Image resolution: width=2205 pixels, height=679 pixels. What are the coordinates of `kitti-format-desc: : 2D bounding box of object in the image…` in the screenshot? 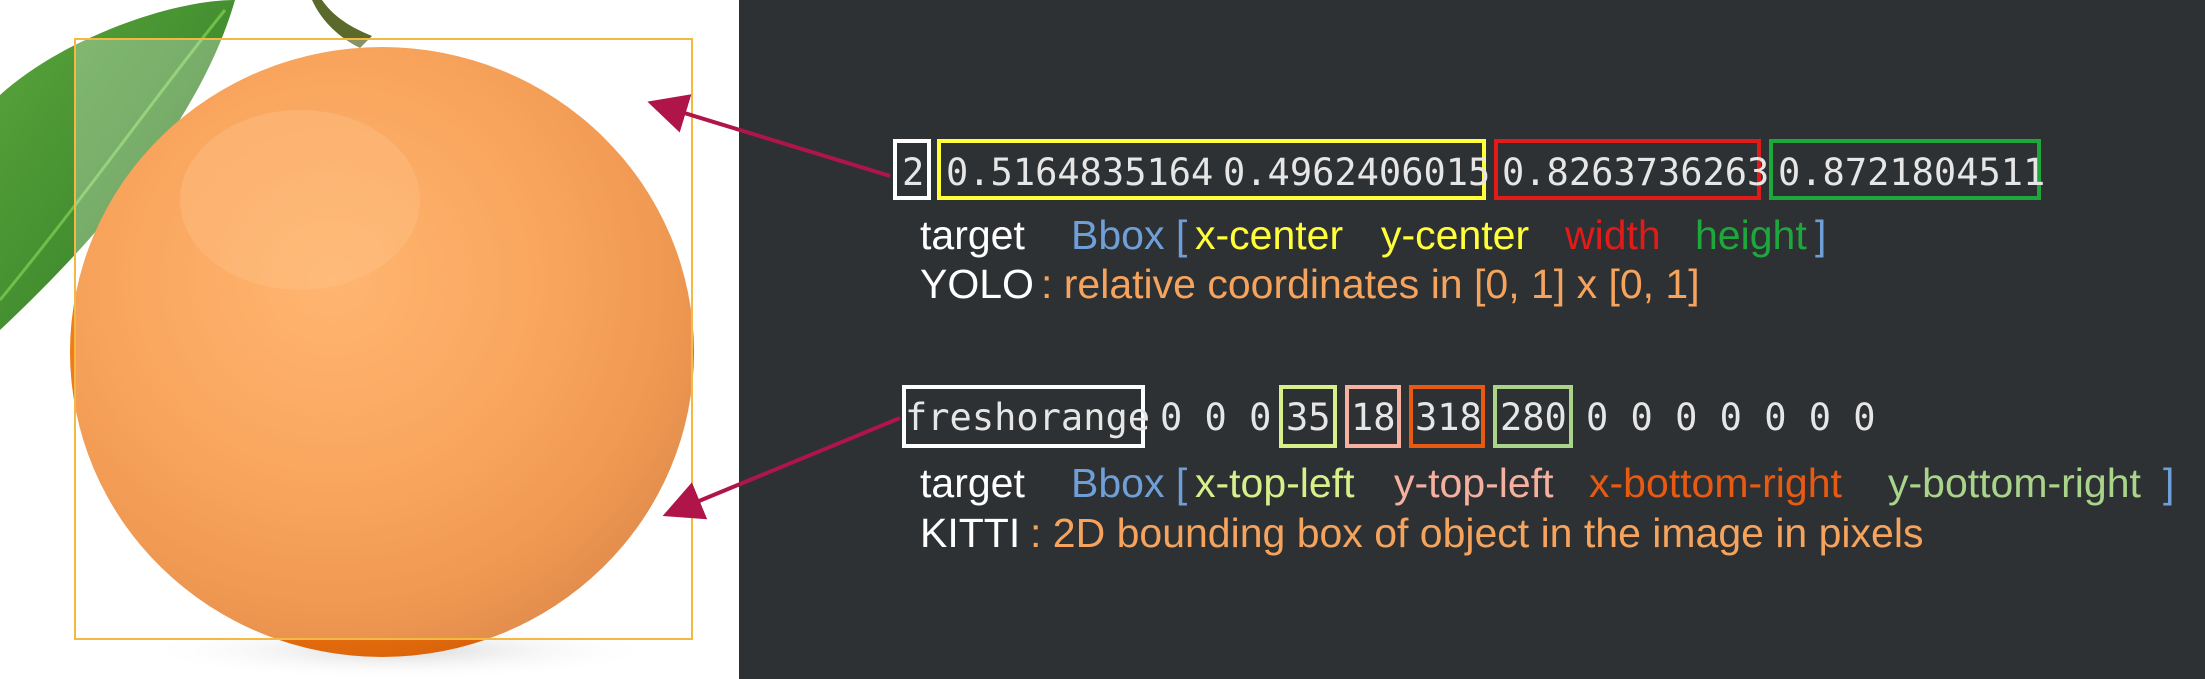 It's located at (1477, 533).